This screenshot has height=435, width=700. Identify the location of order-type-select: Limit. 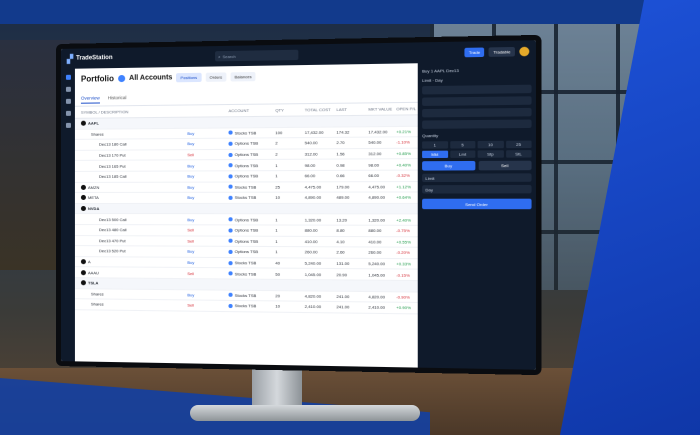
(477, 178).